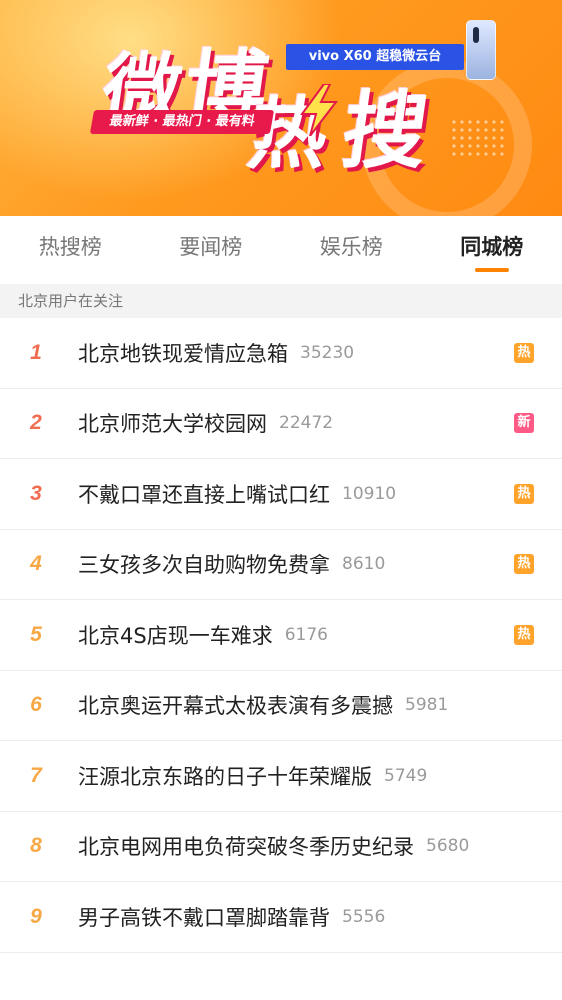  I want to click on tab-news: 要闻榜, so click(211, 247).